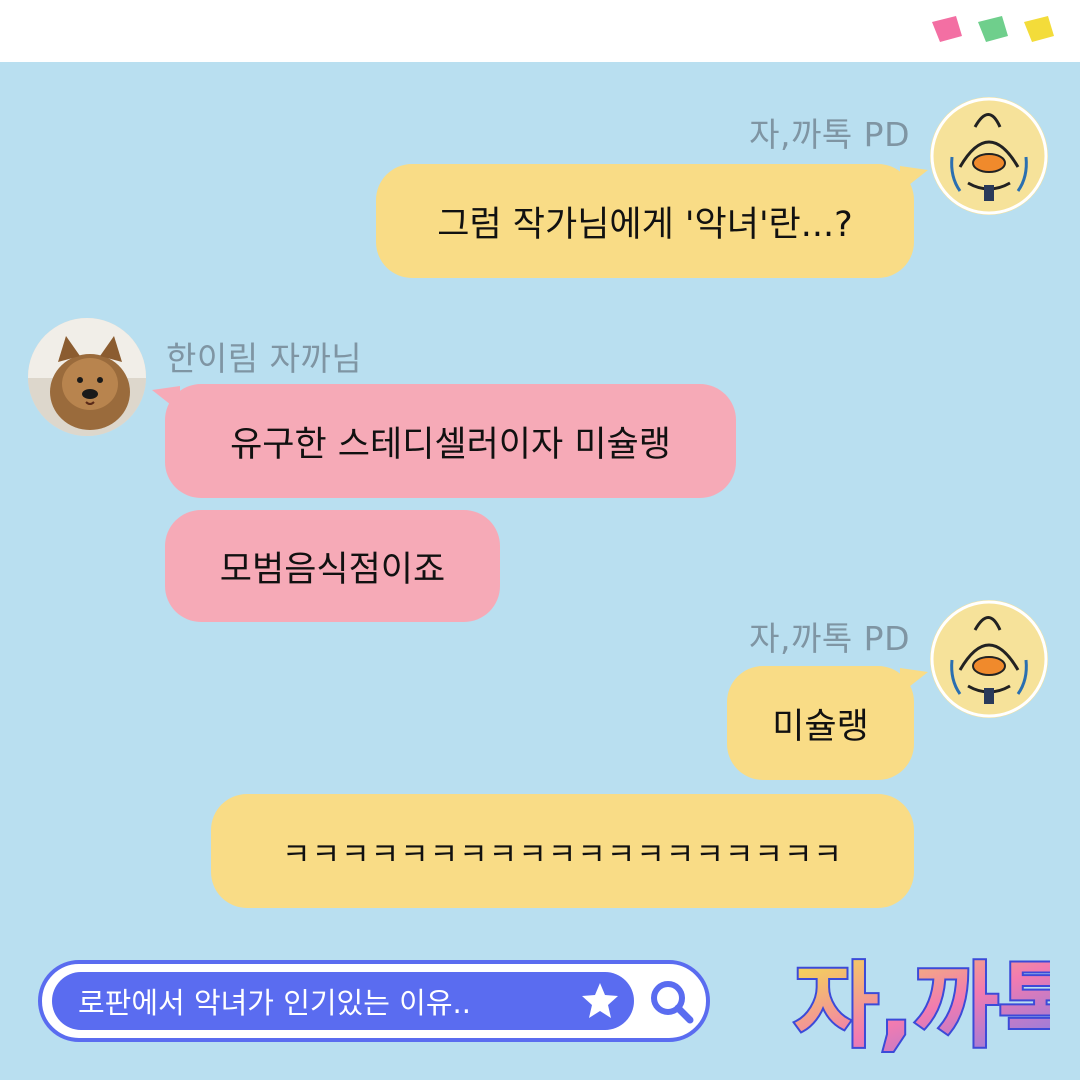 The width and height of the screenshot is (1080, 1080). I want to click on message-bubble-pd: ㅋㅋㅋㅋㅋㅋㅋㅋㅋㅋㅋㅋㅋㅋㅋㅋㅋㅋㅋ, so click(562, 851).